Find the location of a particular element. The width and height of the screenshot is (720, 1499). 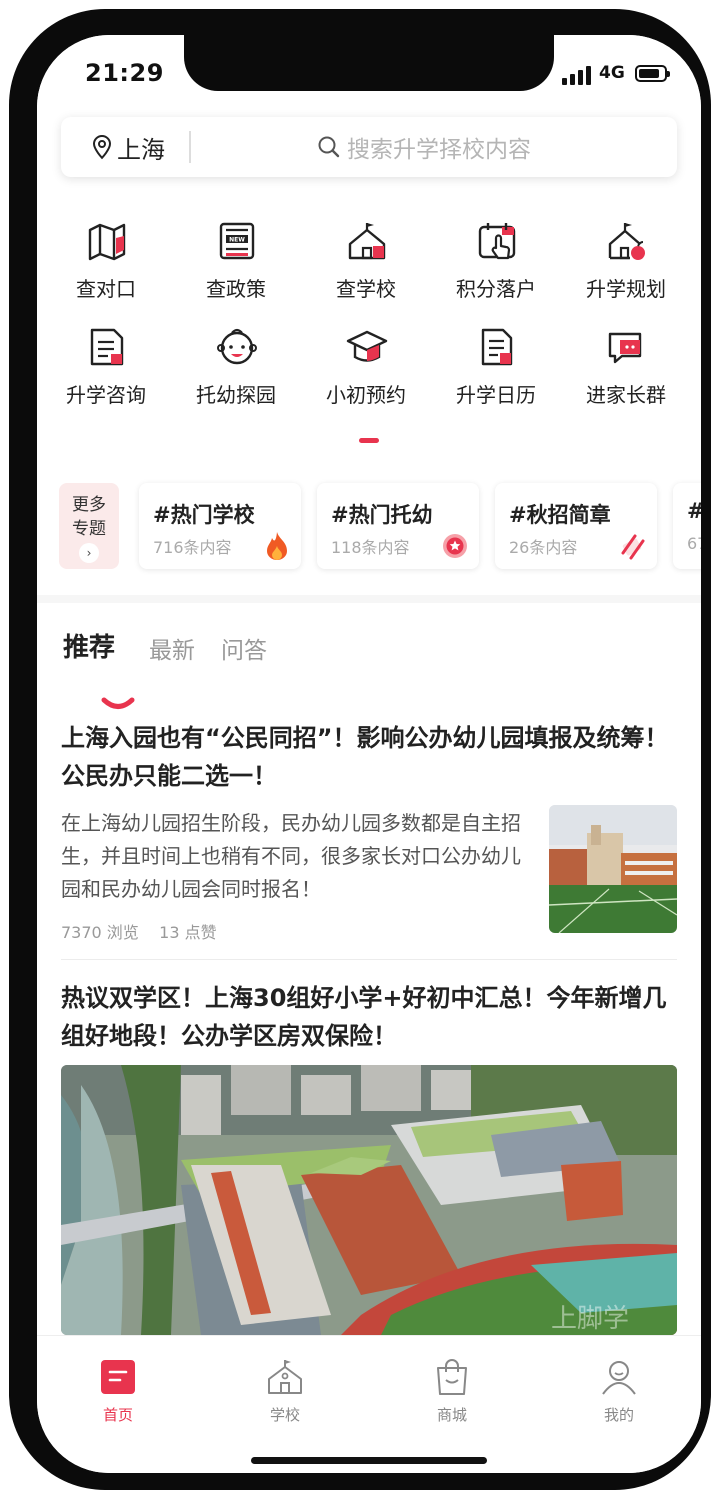

topic-card: #热门托幼 118条内容 is located at coordinates (398, 526).